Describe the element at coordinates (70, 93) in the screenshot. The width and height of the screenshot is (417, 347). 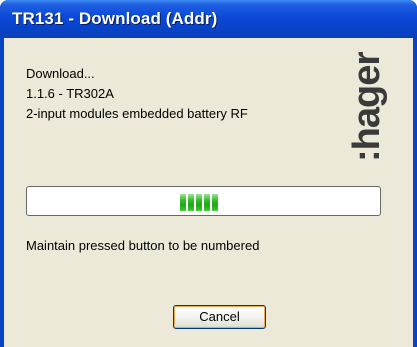
I see `device-version: 1.1.6 - TR302A` at that location.